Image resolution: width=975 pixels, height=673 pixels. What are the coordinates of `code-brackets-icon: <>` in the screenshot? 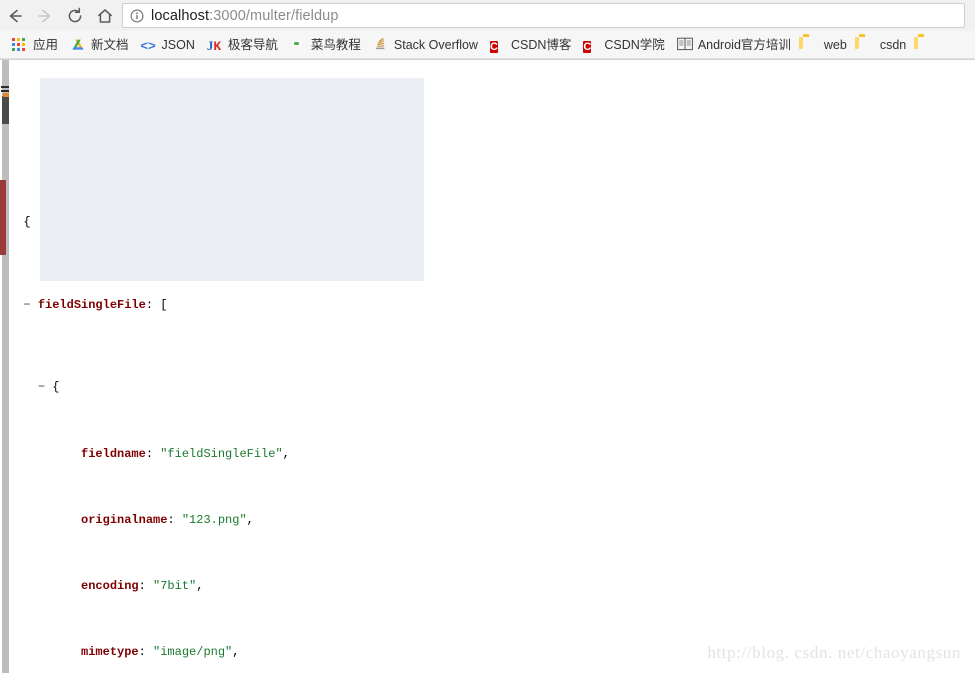 It's located at (148, 45).